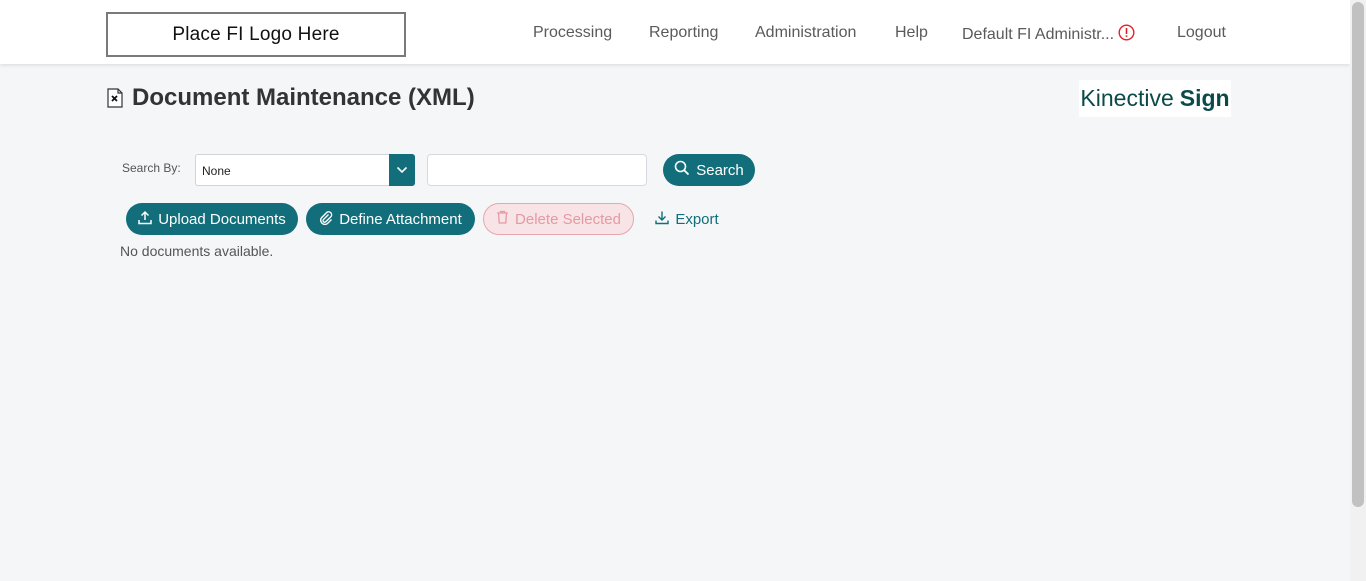  What do you see at coordinates (685, 170) in the screenshot?
I see `search-icon` at bounding box center [685, 170].